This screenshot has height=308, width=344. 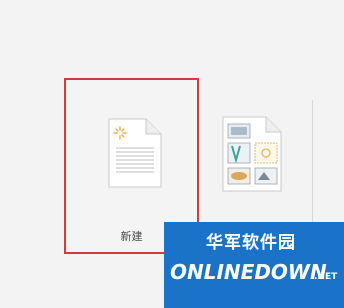 What do you see at coordinates (248, 272) in the screenshot?
I see `watermark-english-text: ONLINEDOWN` at bounding box center [248, 272].